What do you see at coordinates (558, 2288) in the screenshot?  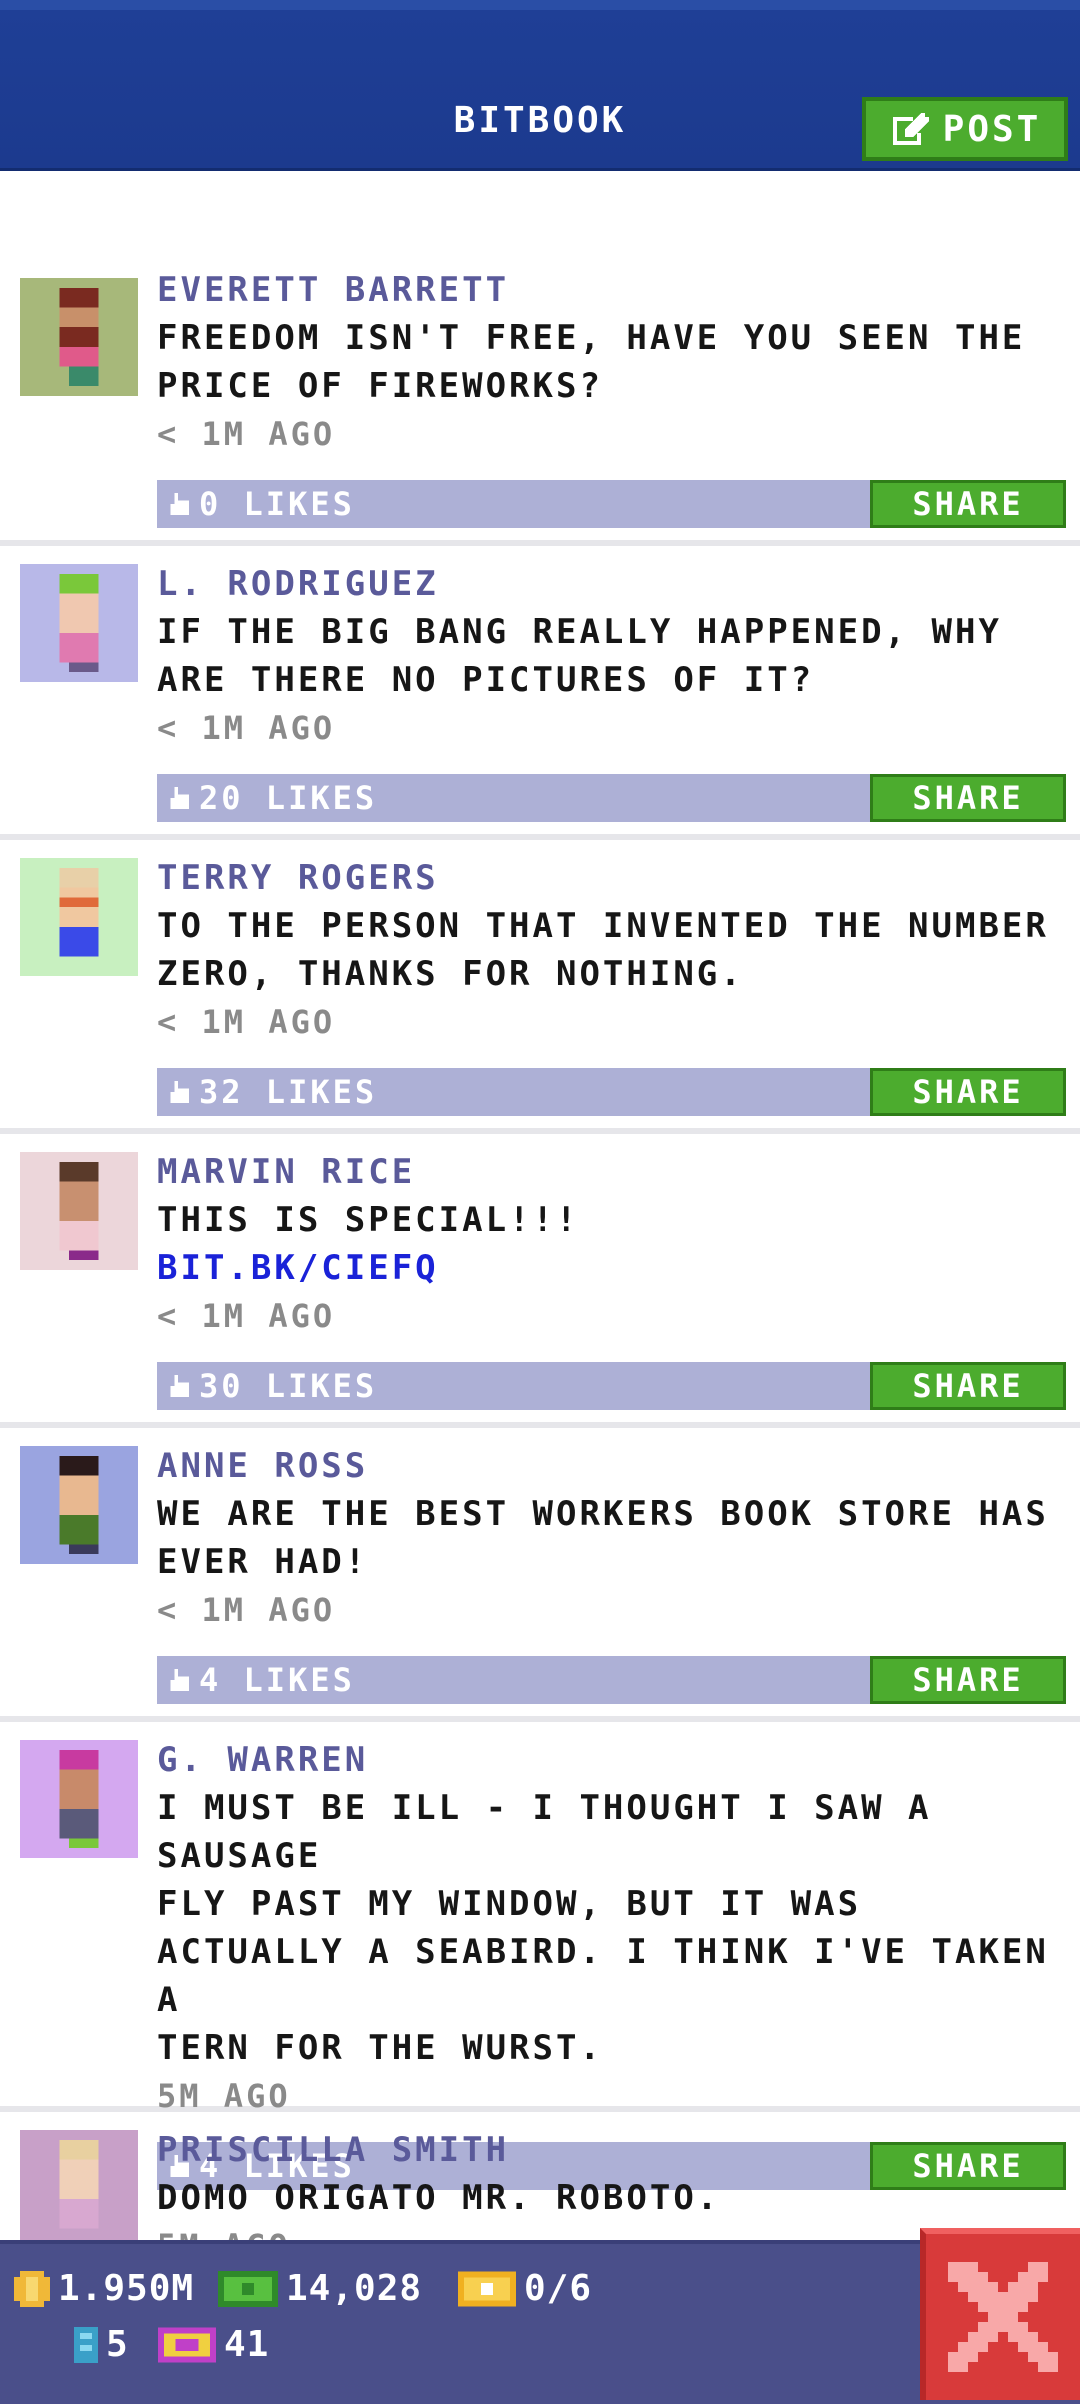 I see `tickets-value: 0/6` at bounding box center [558, 2288].